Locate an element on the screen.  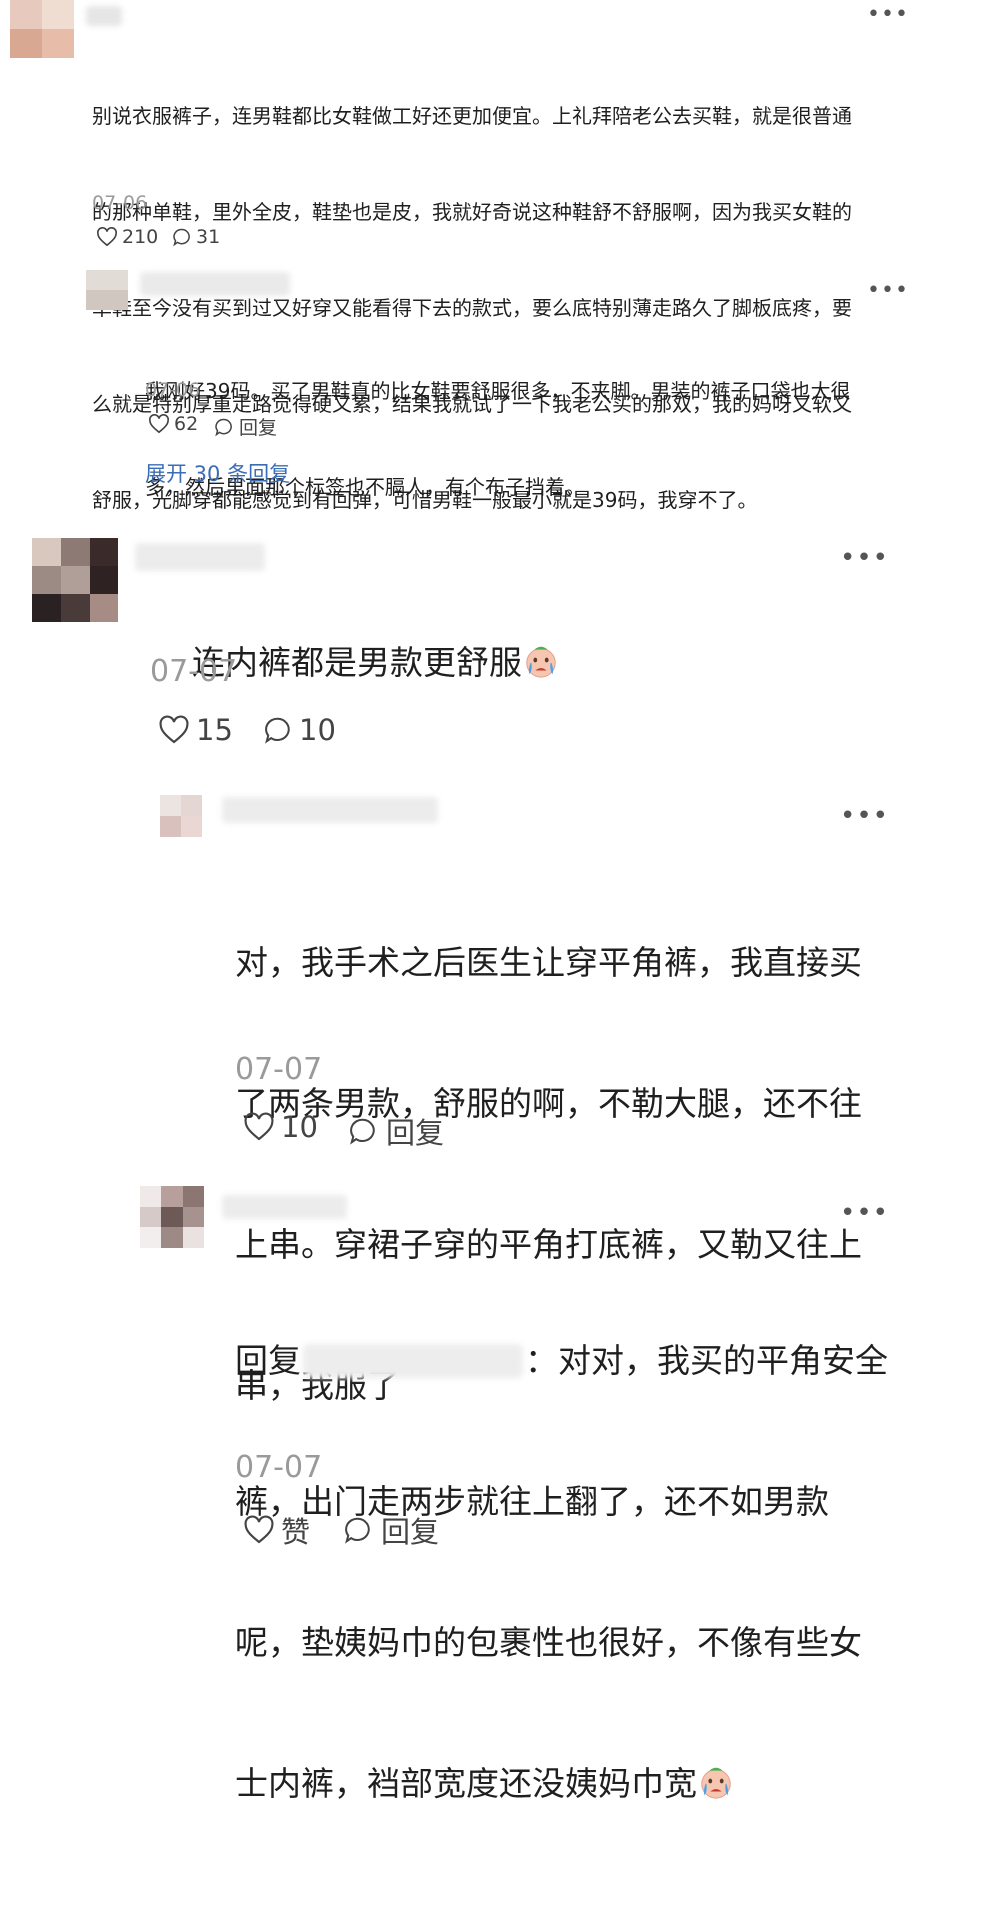
reply-count-button: 10 is located at coordinates (299, 730).